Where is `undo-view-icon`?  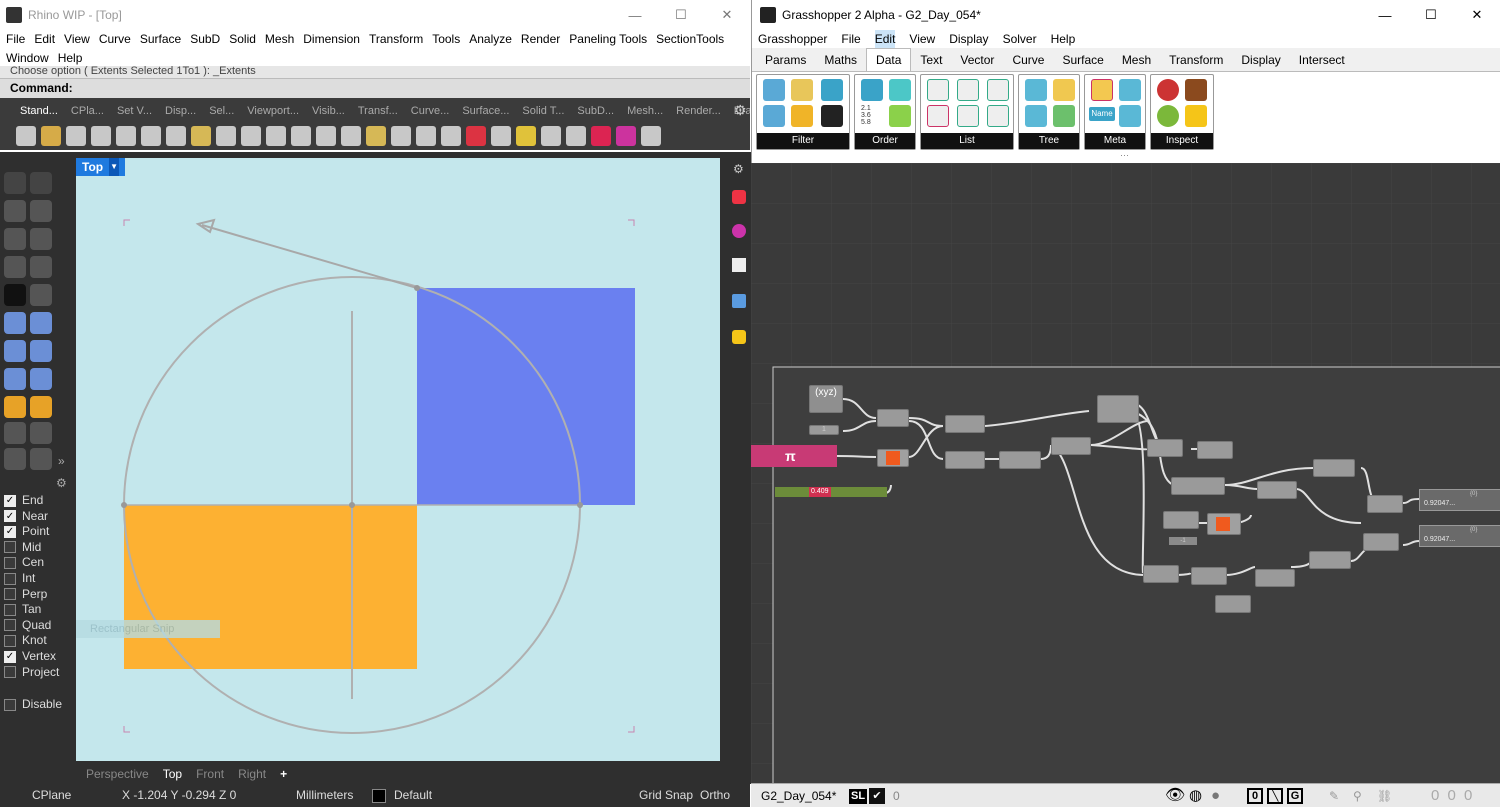
undo-view-icon is located at coordinates (401, 136).